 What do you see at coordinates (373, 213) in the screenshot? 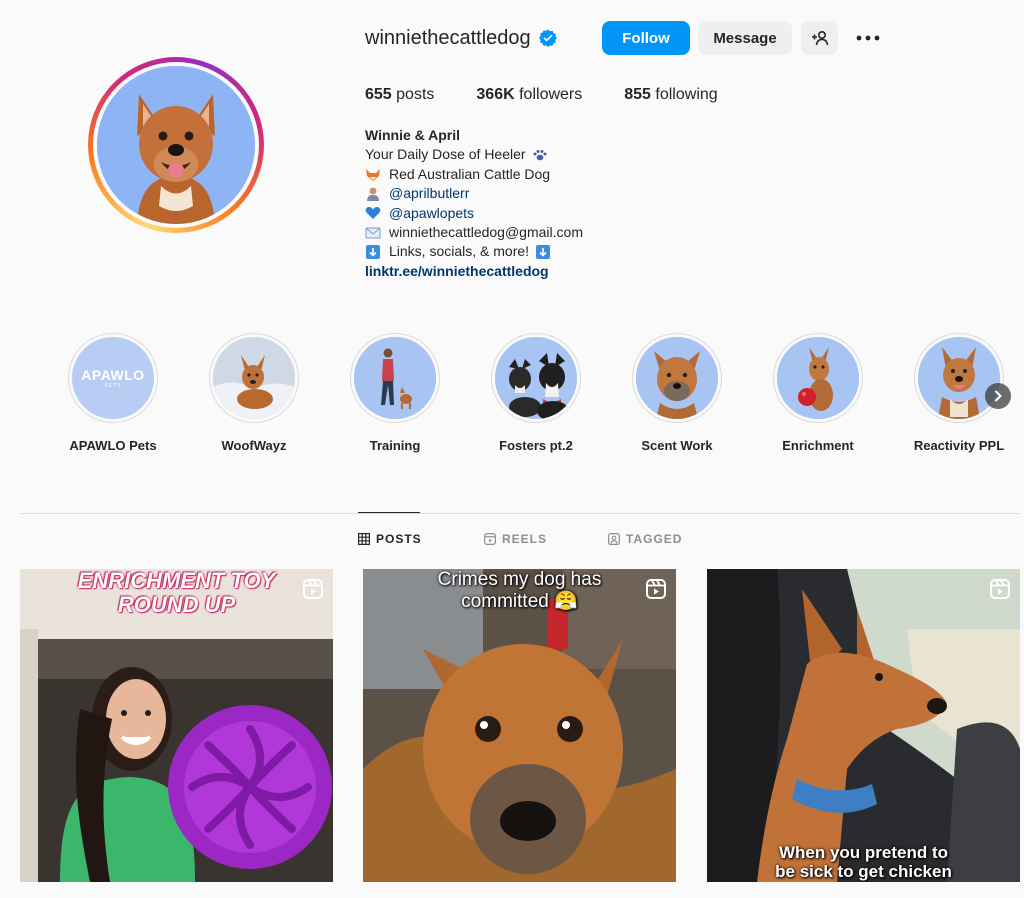
I see `blue-heart-icon` at bounding box center [373, 213].